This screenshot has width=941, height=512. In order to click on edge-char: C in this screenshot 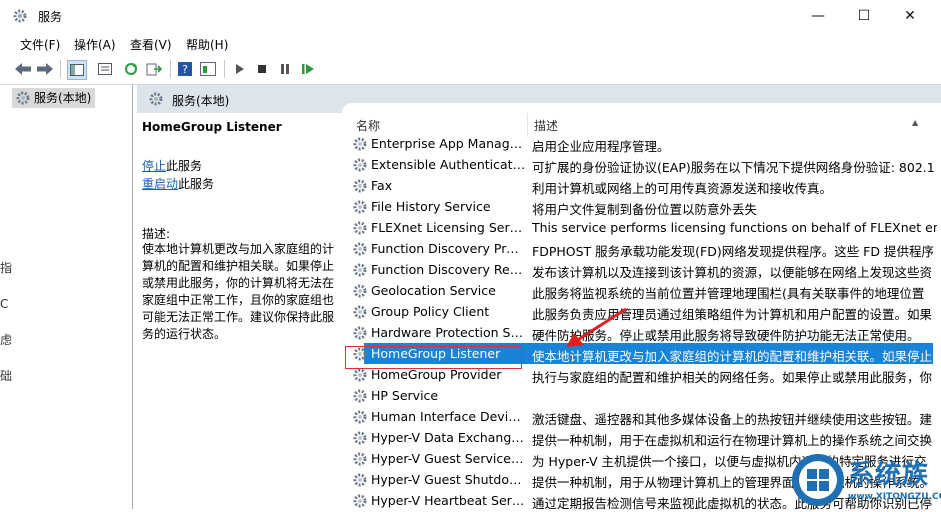, I will do `click(4, 304)`.